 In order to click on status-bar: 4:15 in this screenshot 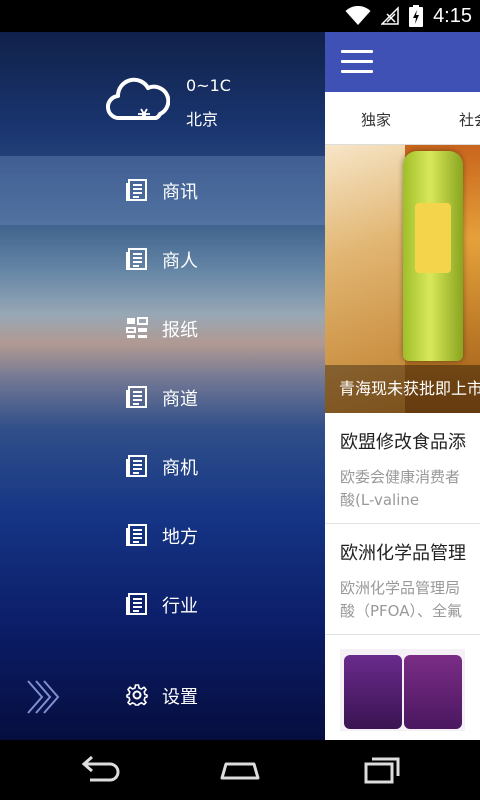, I will do `click(240, 16)`.